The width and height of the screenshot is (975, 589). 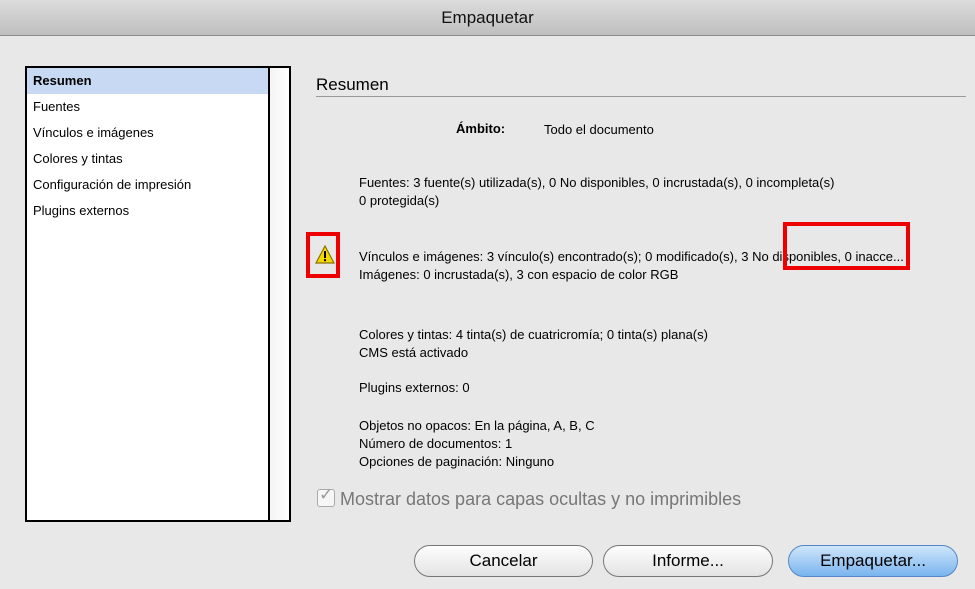 I want to click on hidden-layers-checkbox: ✓, so click(x=326, y=496).